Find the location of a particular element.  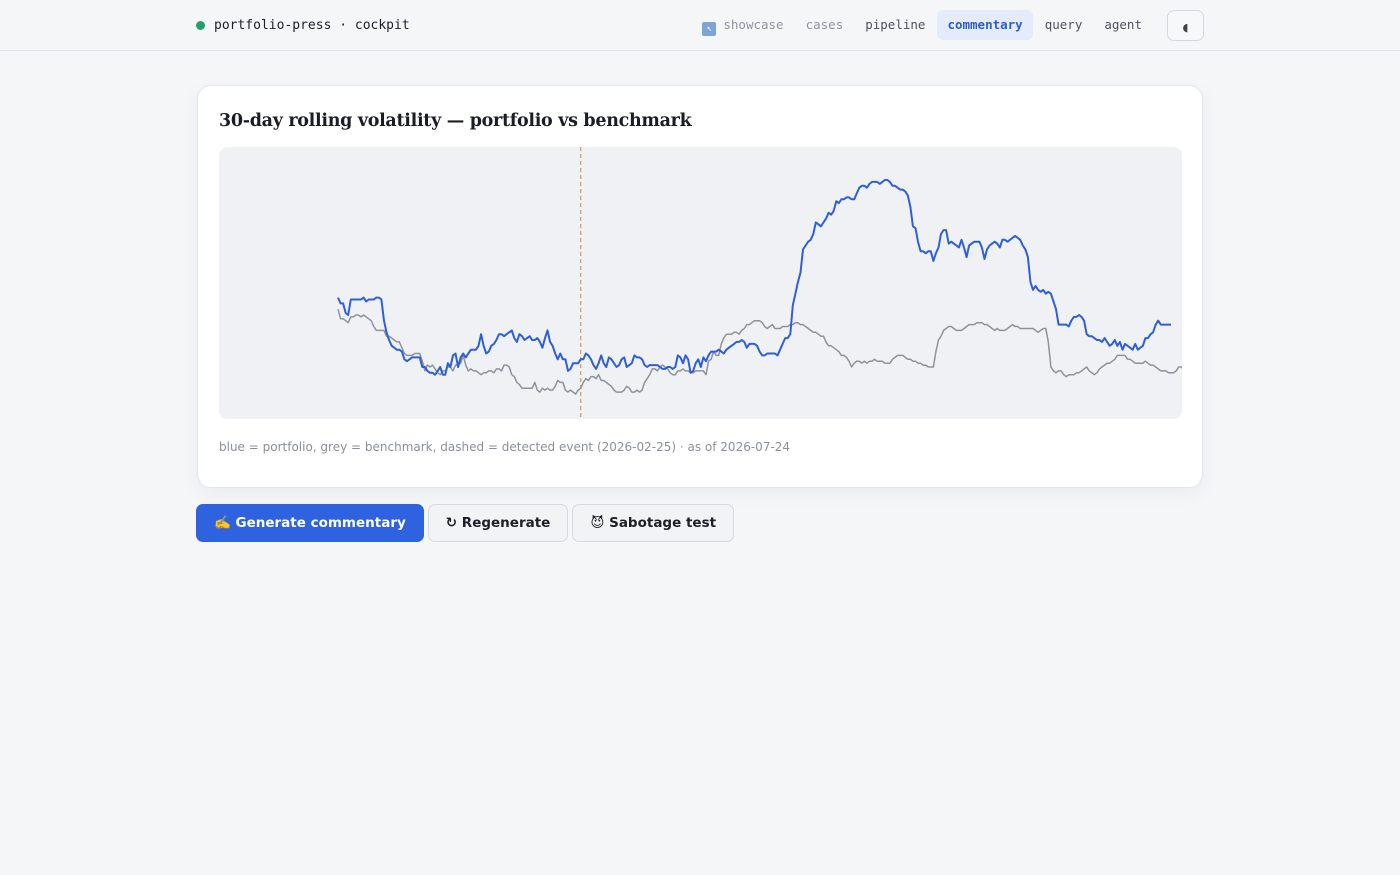

status-dot-icon is located at coordinates (200, 25).